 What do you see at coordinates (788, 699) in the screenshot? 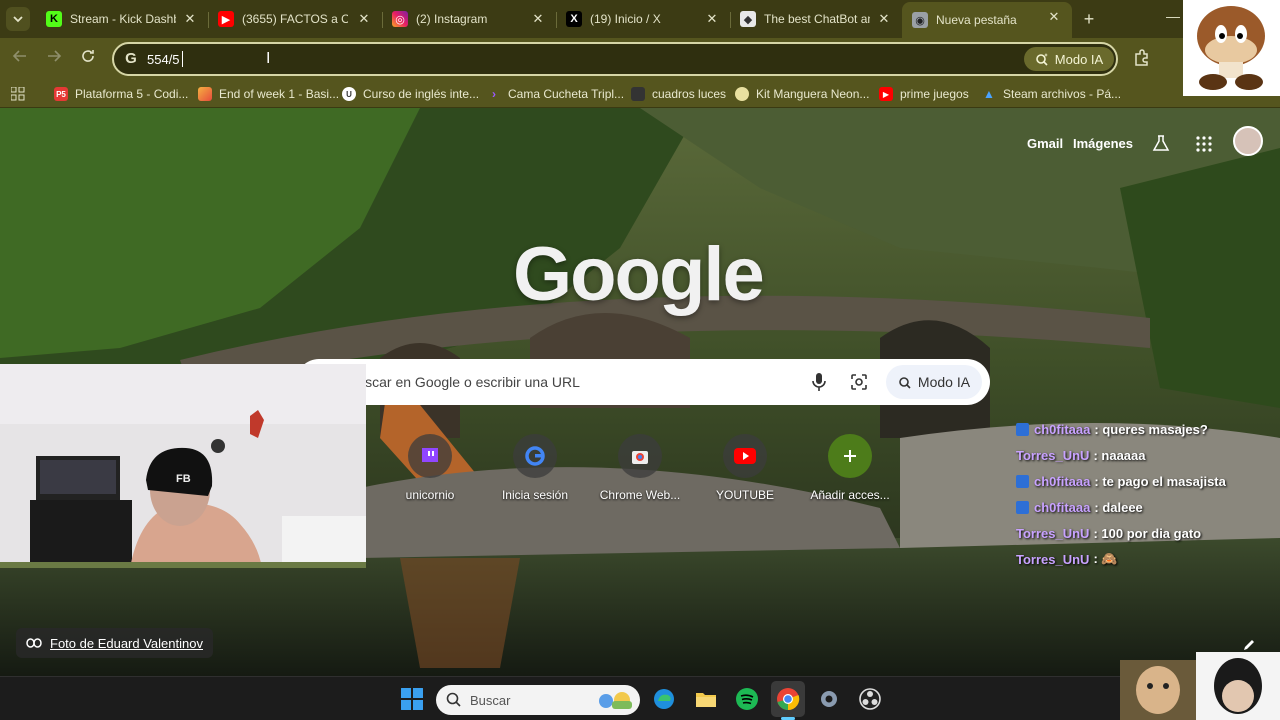
I see `chrome-icon` at bounding box center [788, 699].